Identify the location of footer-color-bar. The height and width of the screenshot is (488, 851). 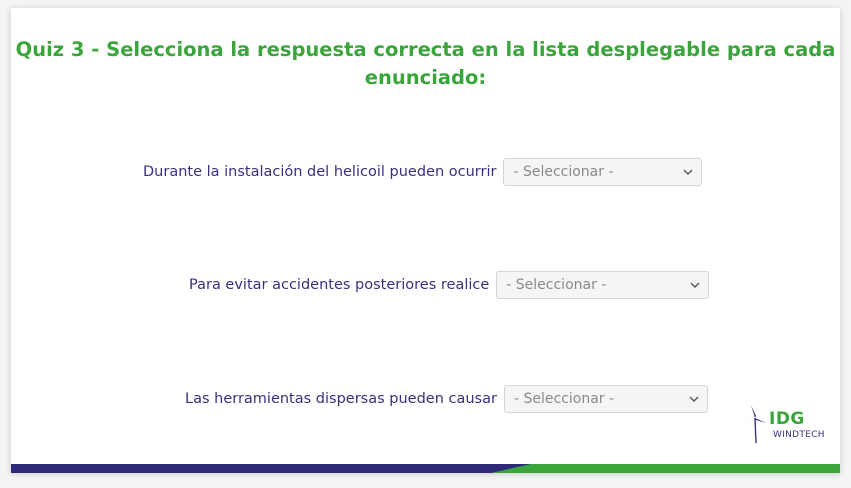
(425, 468).